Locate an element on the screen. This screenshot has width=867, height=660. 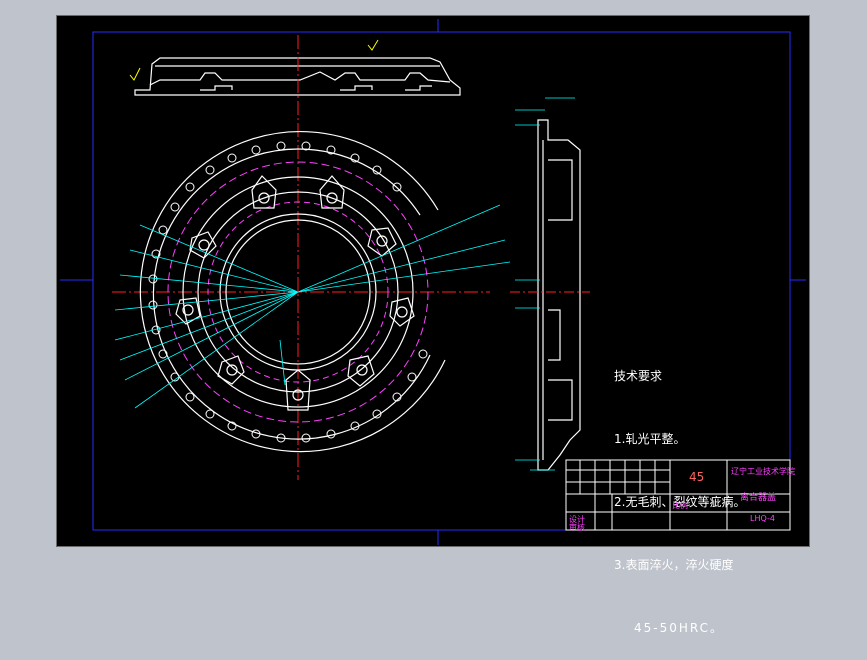
title-block-part-name: 离合器盖 is located at coordinates (758, 498).